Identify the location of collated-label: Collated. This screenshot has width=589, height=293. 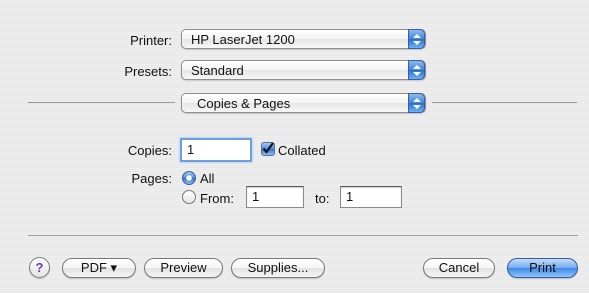
(302, 150).